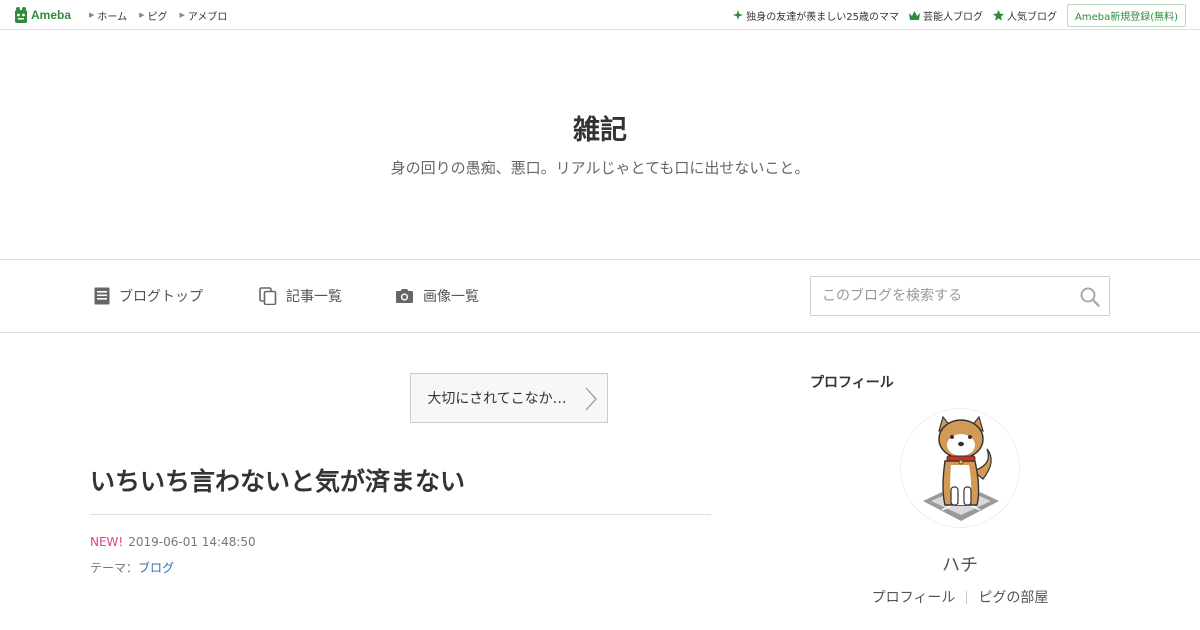  I want to click on search-icon, so click(1090, 297).